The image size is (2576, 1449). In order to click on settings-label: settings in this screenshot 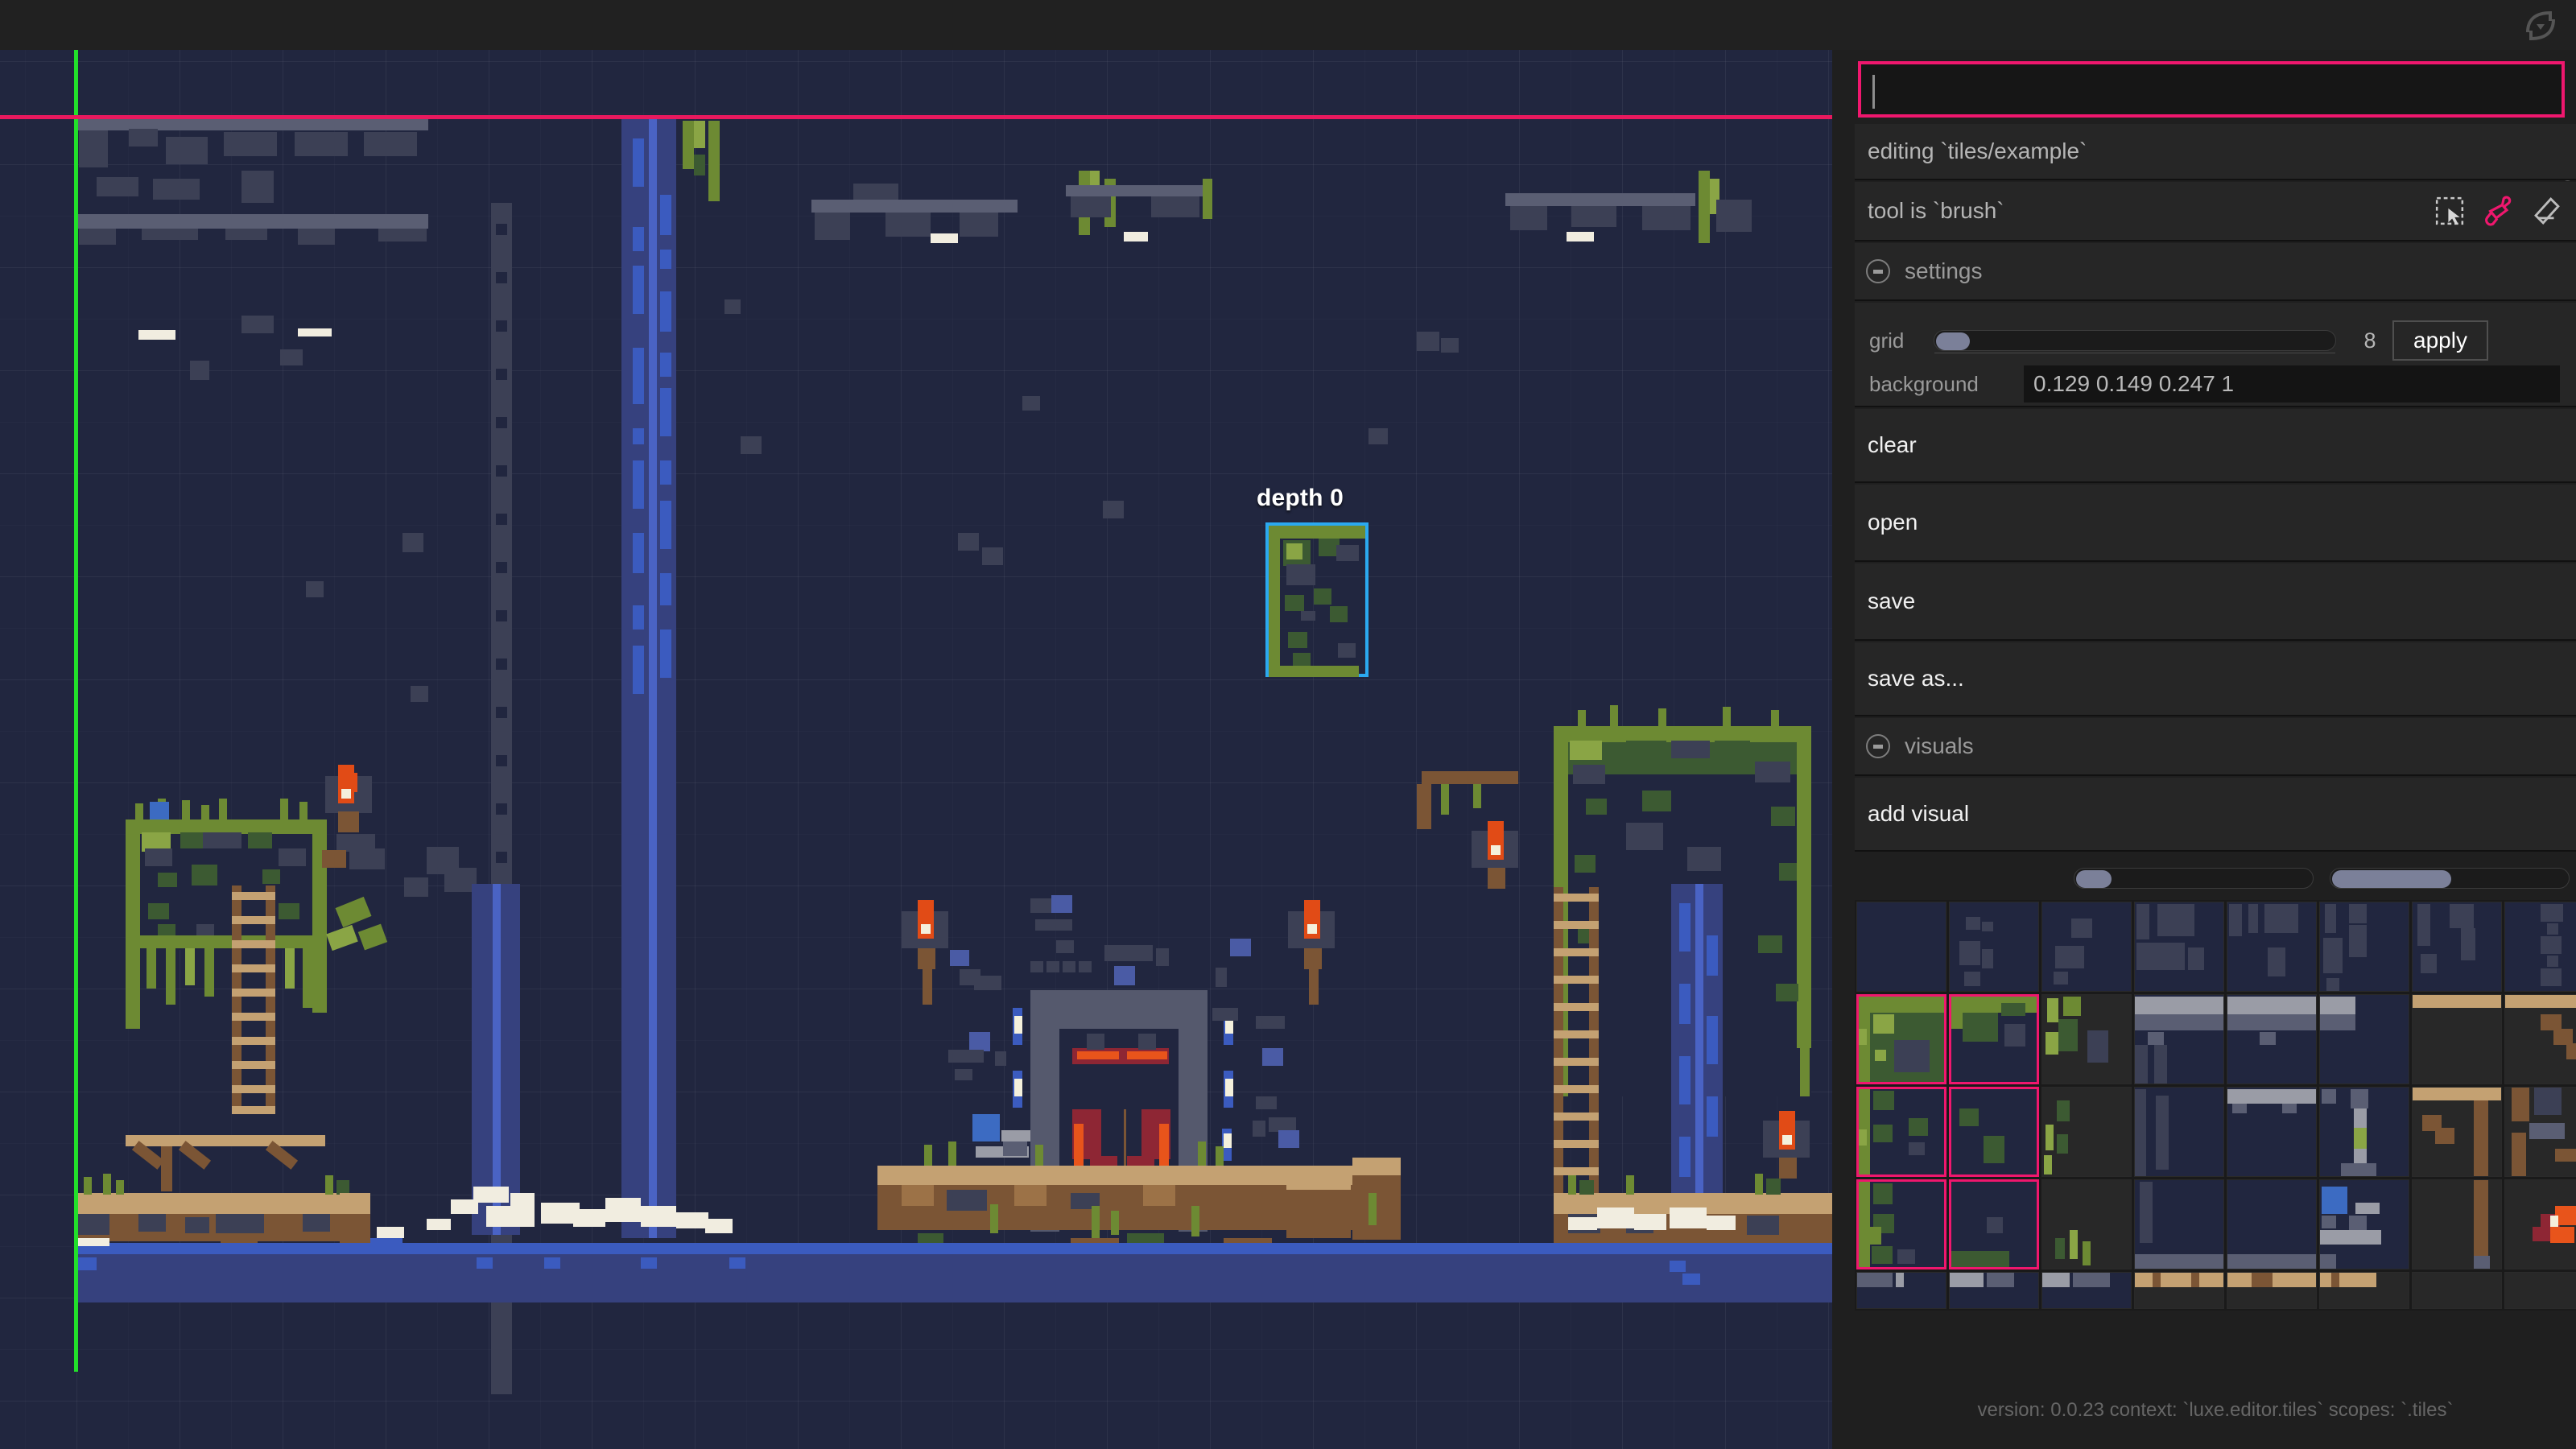, I will do `click(1944, 270)`.